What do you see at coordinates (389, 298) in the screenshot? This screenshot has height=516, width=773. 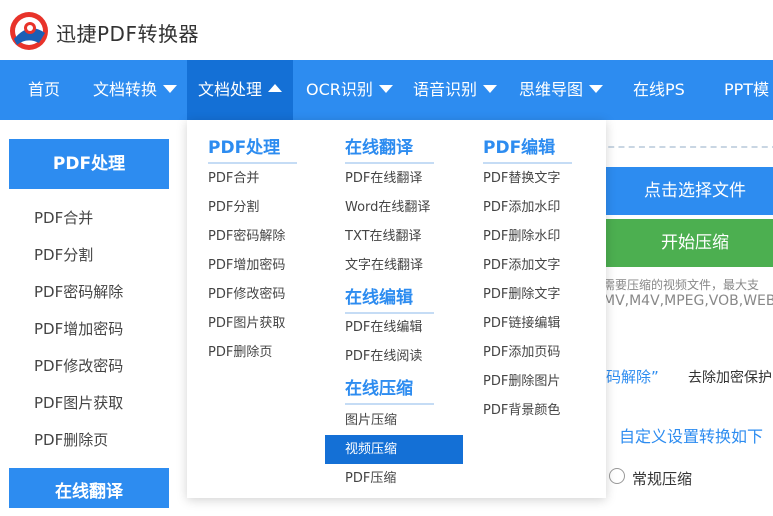 I see `menu-heading-online-edit: 在线编辑` at bounding box center [389, 298].